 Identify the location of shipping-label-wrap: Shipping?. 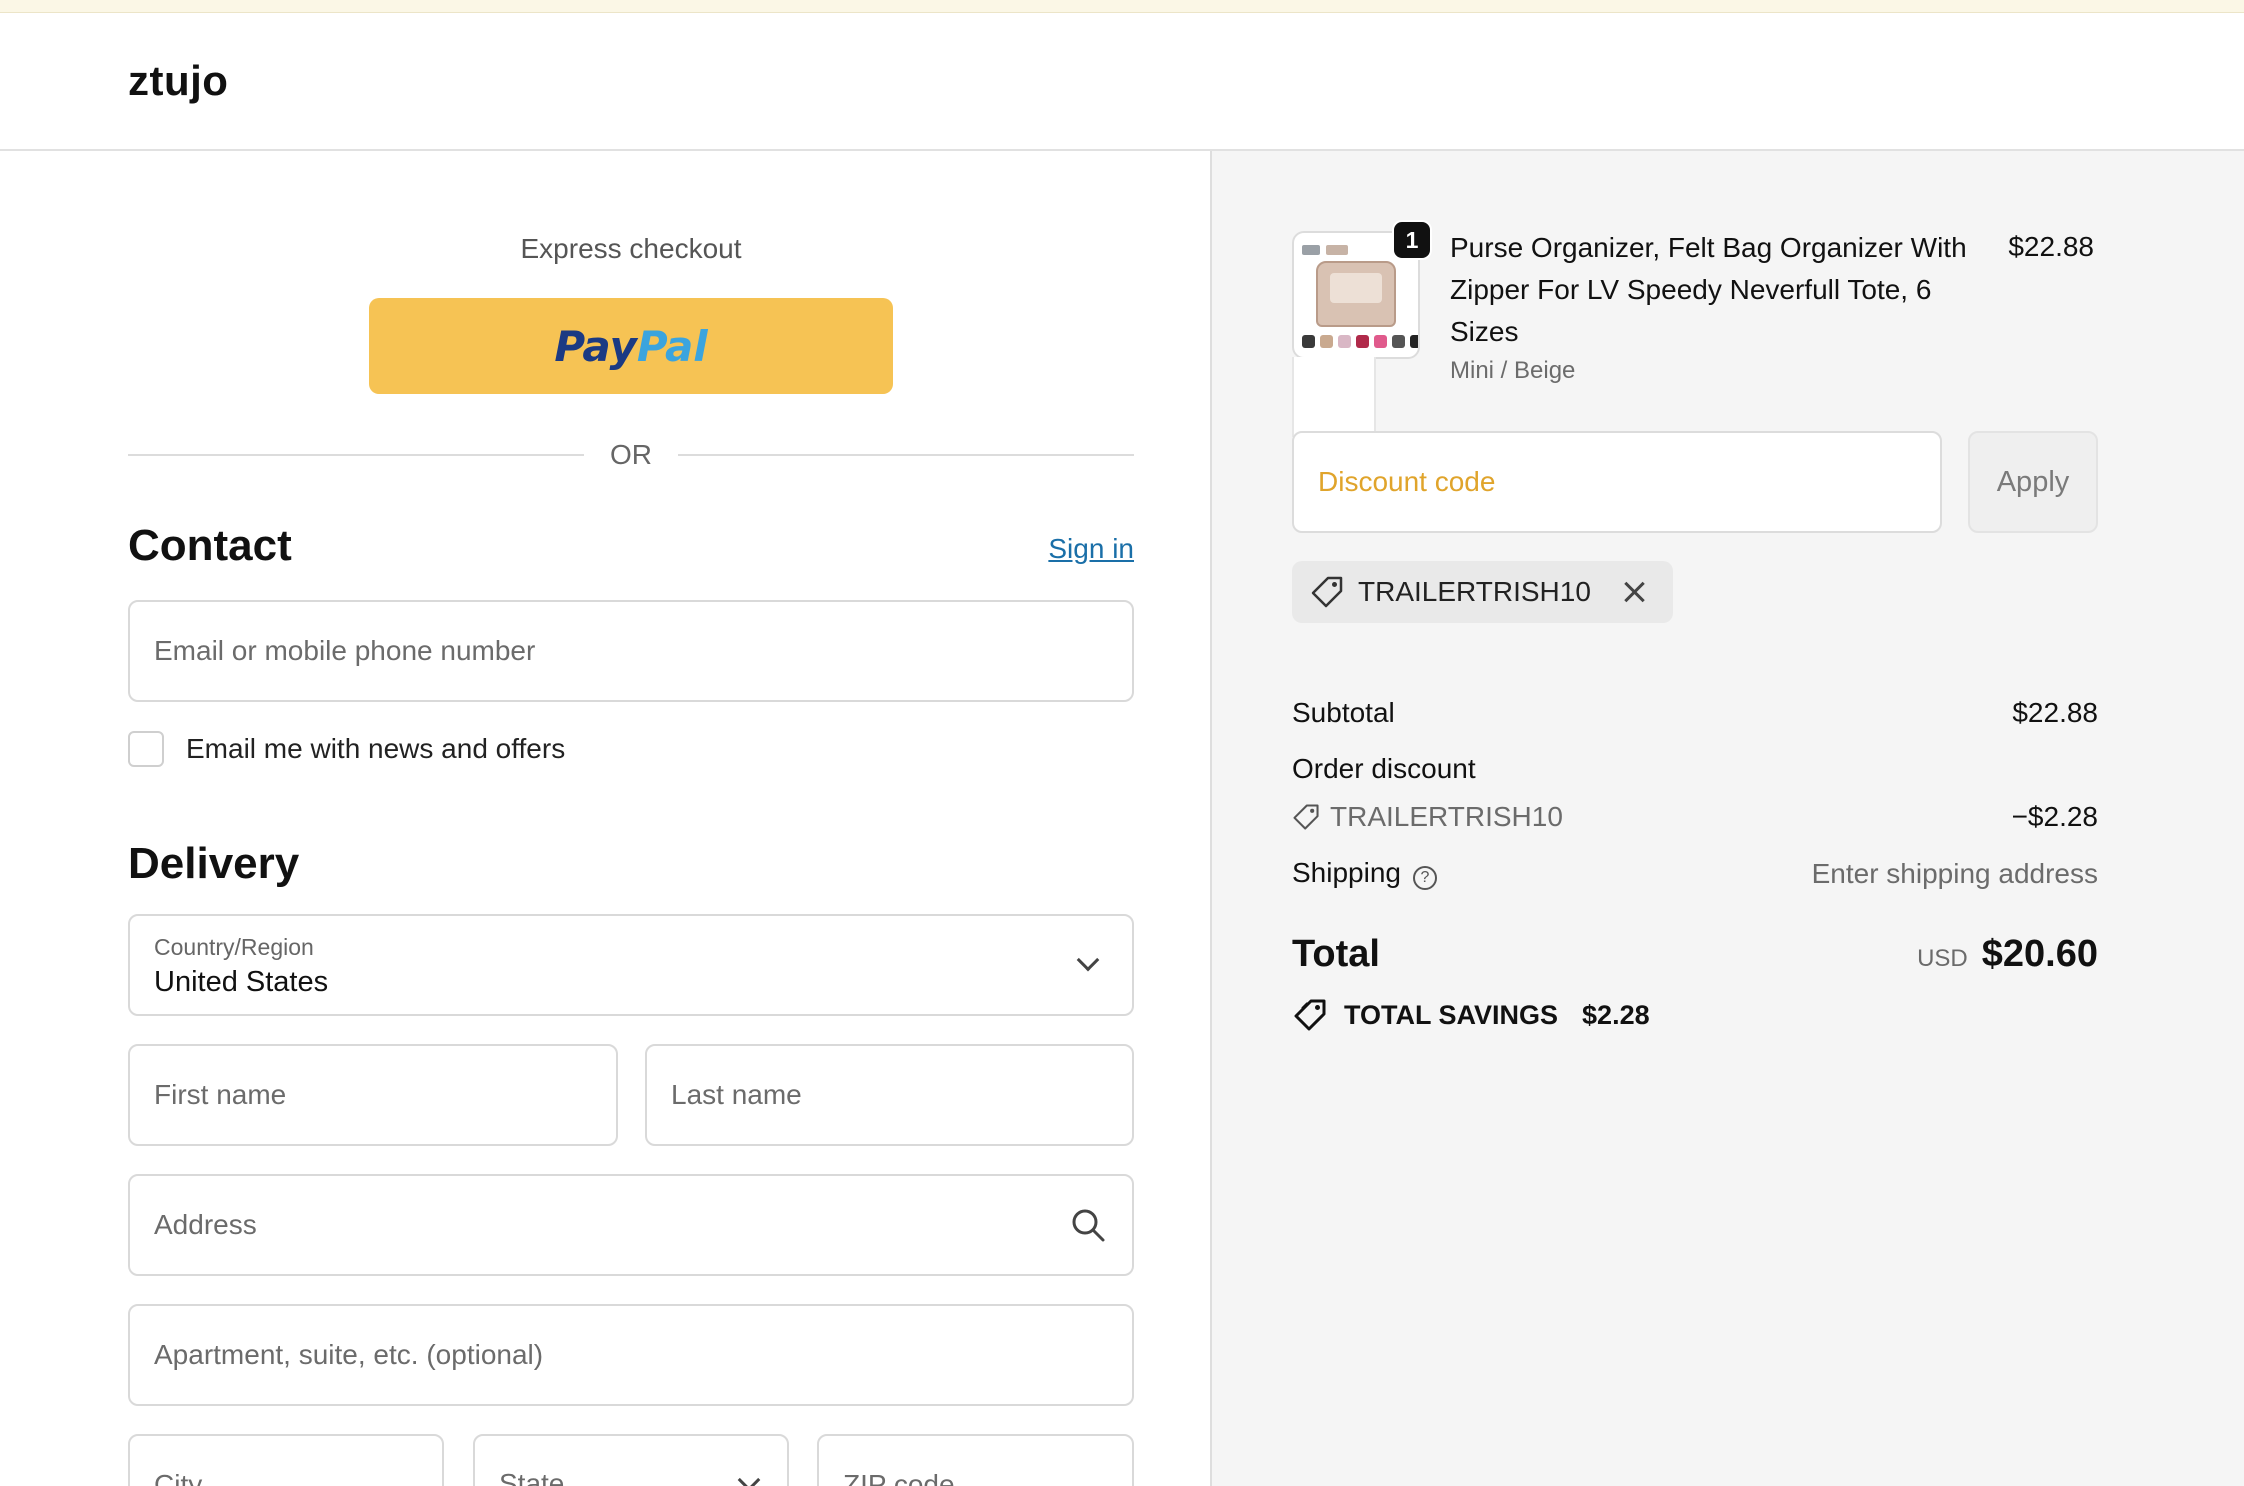
(1364, 873).